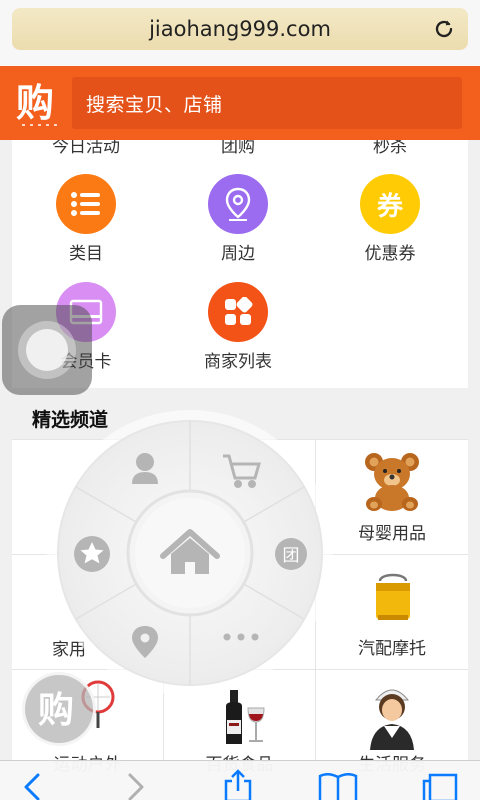 This screenshot has height=800, width=480. Describe the element at coordinates (440, 786) in the screenshot. I see `tabs-icon` at that location.